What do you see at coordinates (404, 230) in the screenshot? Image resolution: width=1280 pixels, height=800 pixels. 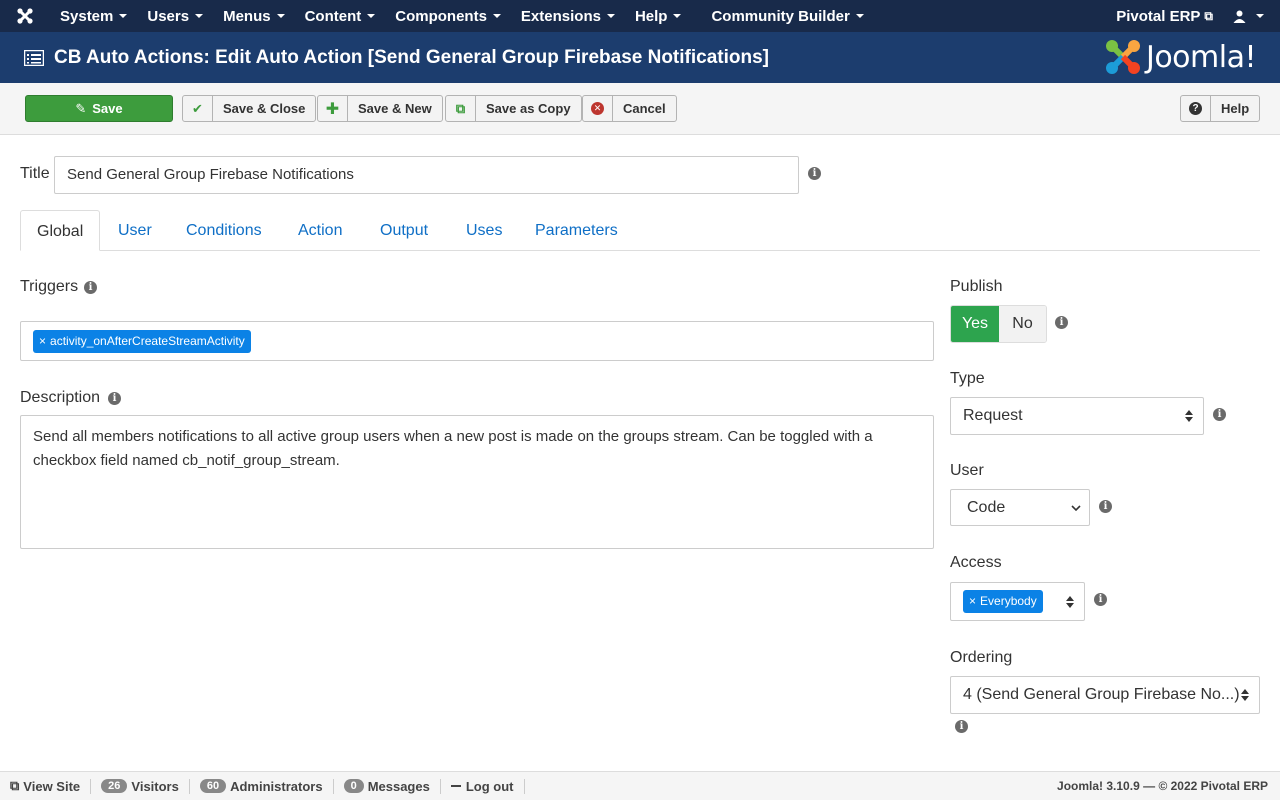 I see `tab-output: Output` at bounding box center [404, 230].